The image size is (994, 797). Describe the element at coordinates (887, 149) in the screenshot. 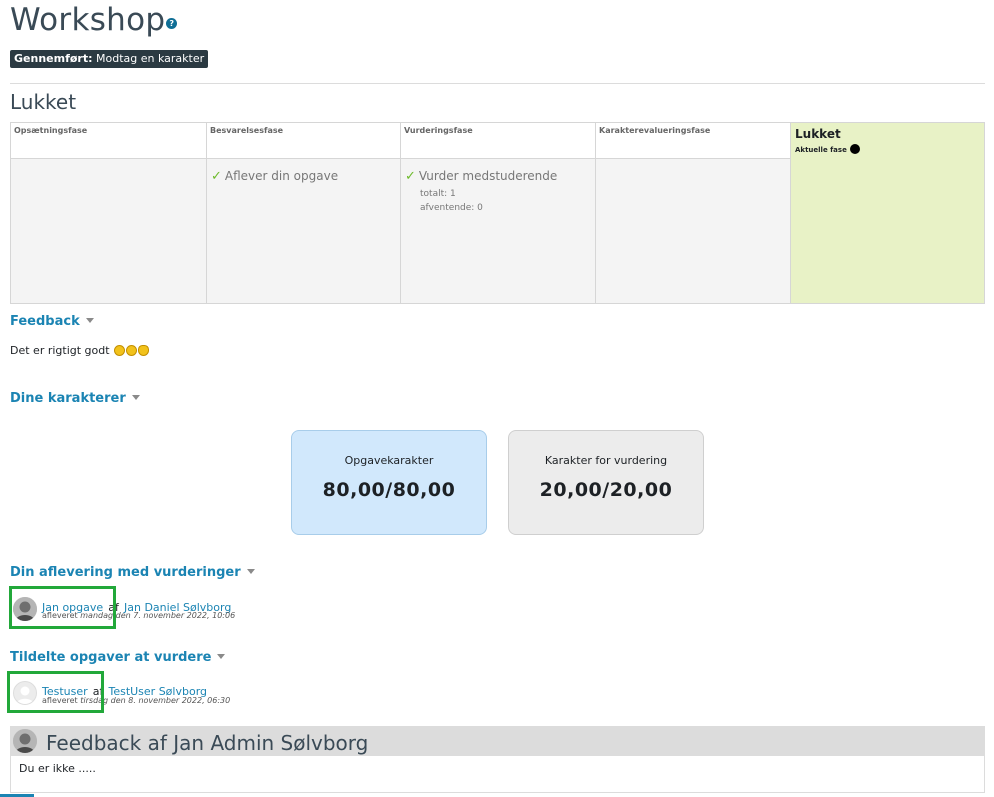

I see `current-phase-indicator: Aktuelle fase` at that location.